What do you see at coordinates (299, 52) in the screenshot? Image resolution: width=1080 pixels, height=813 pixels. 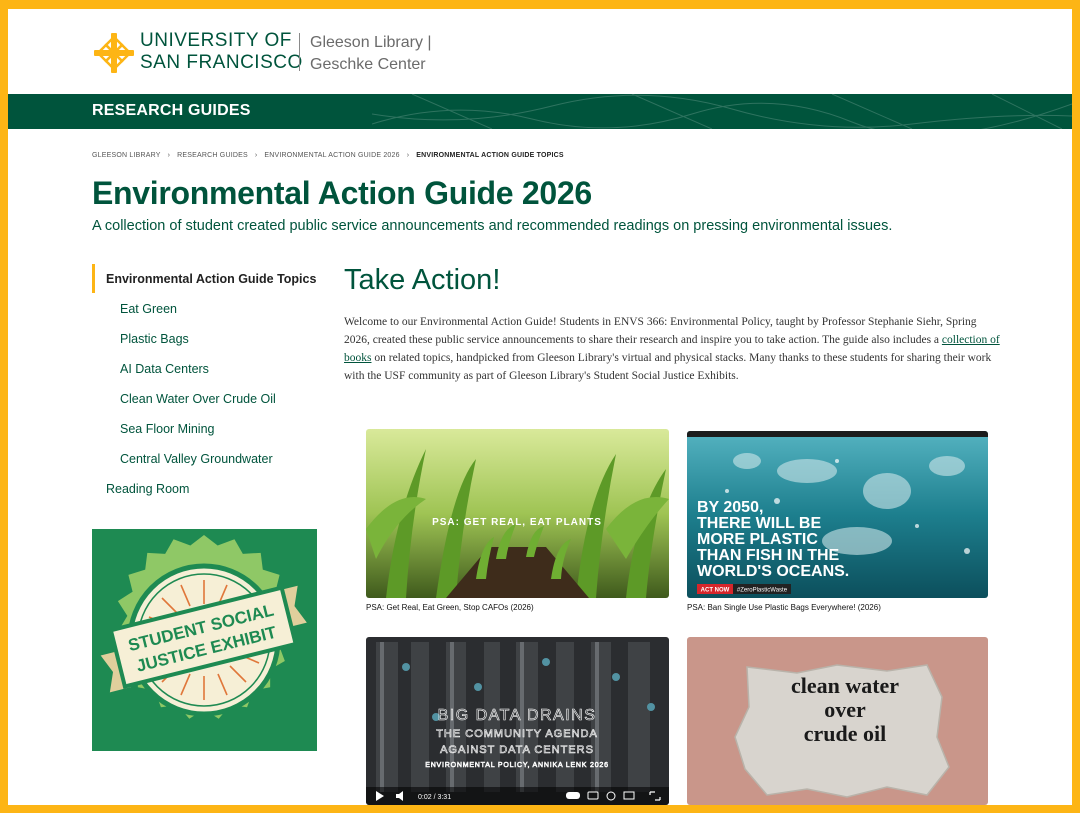 I see `logo-divider` at bounding box center [299, 52].